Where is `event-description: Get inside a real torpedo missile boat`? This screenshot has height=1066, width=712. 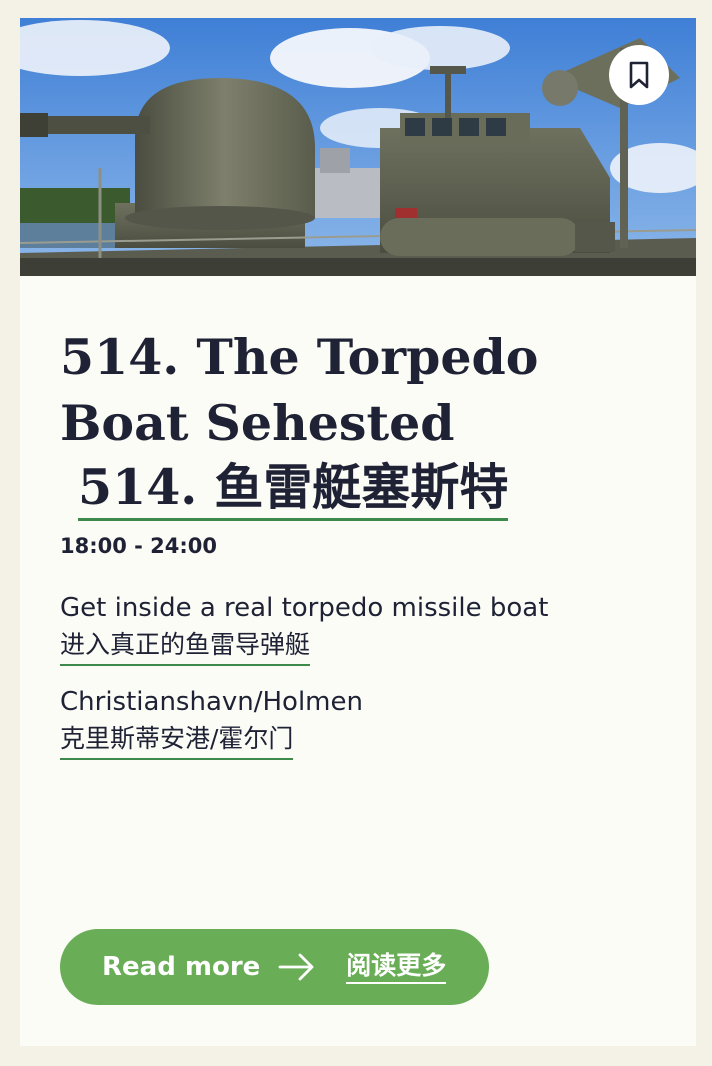
event-description: Get inside a real torpedo missile boat is located at coordinates (304, 608).